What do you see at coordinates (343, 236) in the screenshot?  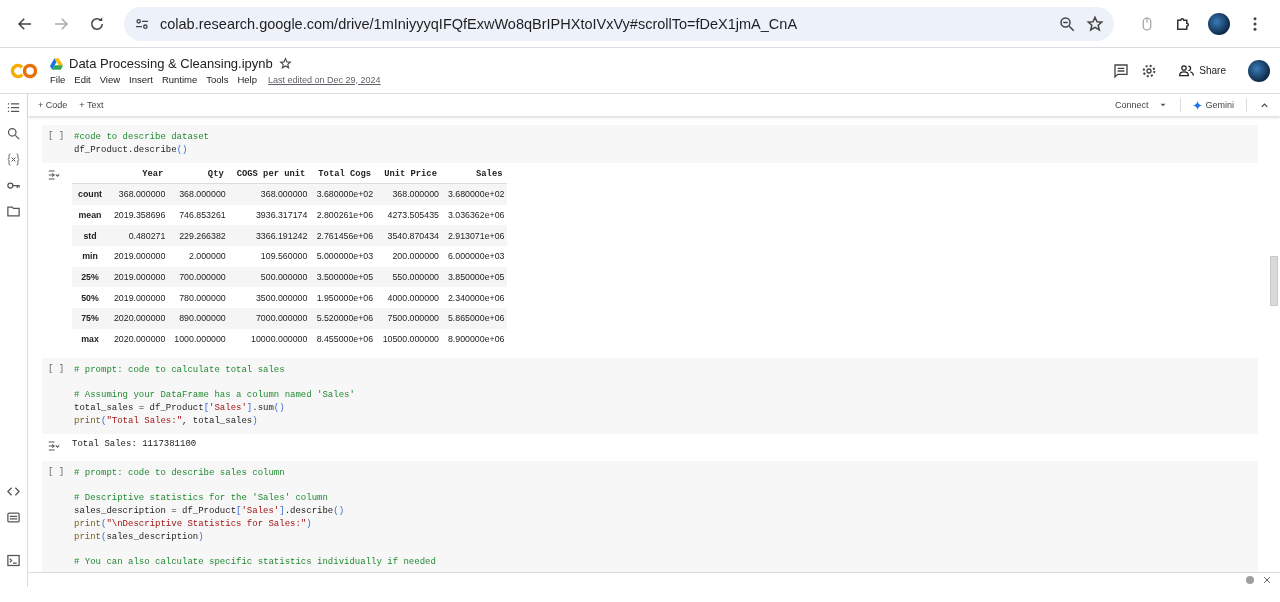 I see `table-cell: 2.761456e+06` at bounding box center [343, 236].